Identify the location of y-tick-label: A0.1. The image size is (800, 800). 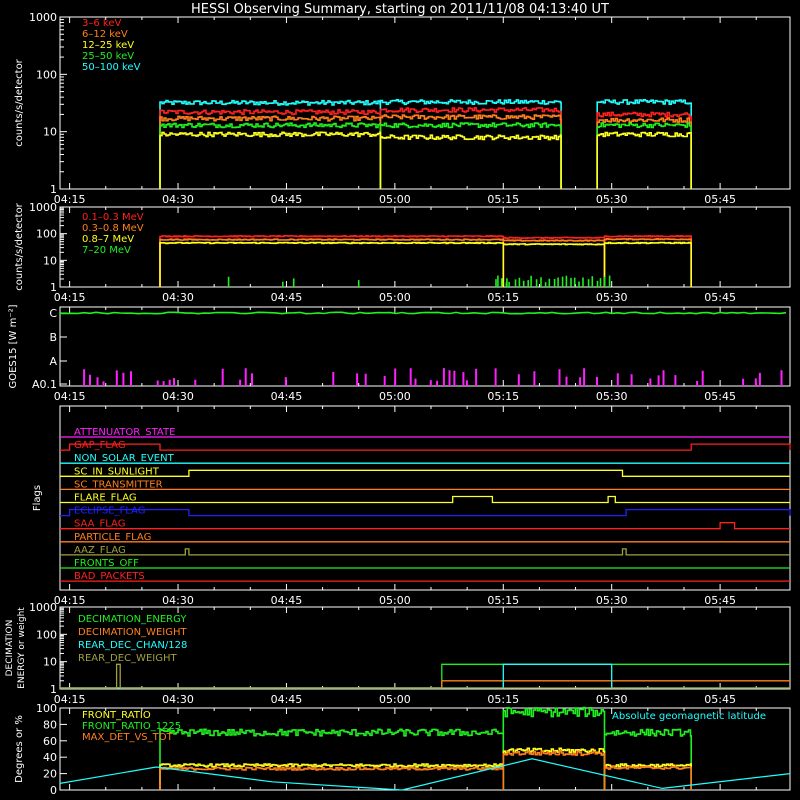
(44, 384).